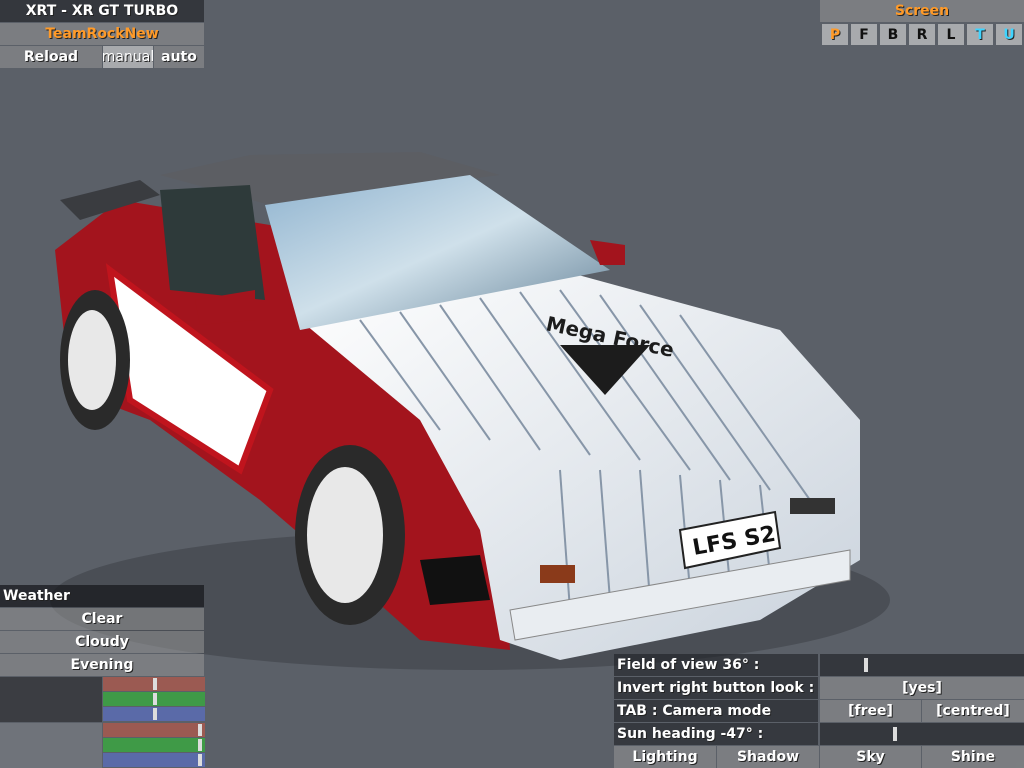  What do you see at coordinates (102, 11) in the screenshot?
I see `car-model-title: XRT - XR GT TURBO` at bounding box center [102, 11].